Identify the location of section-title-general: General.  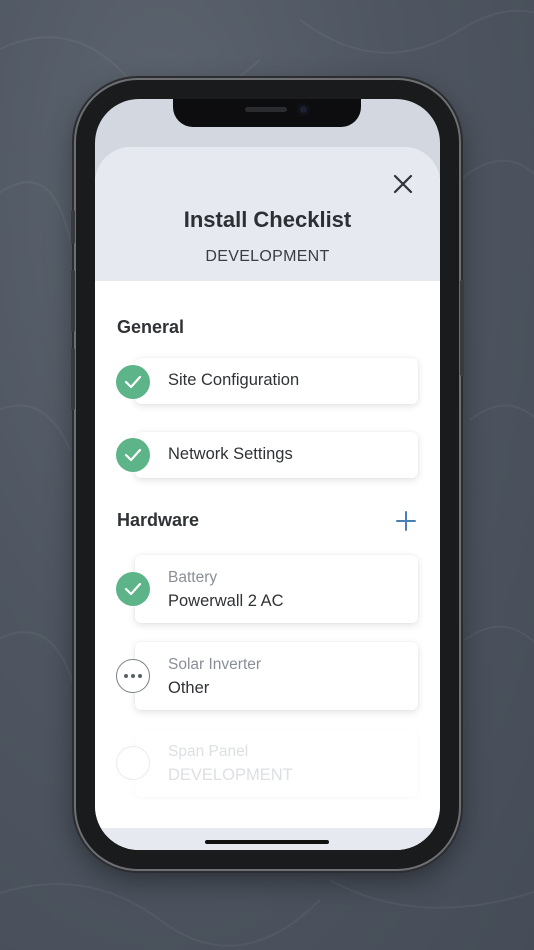
(151, 327).